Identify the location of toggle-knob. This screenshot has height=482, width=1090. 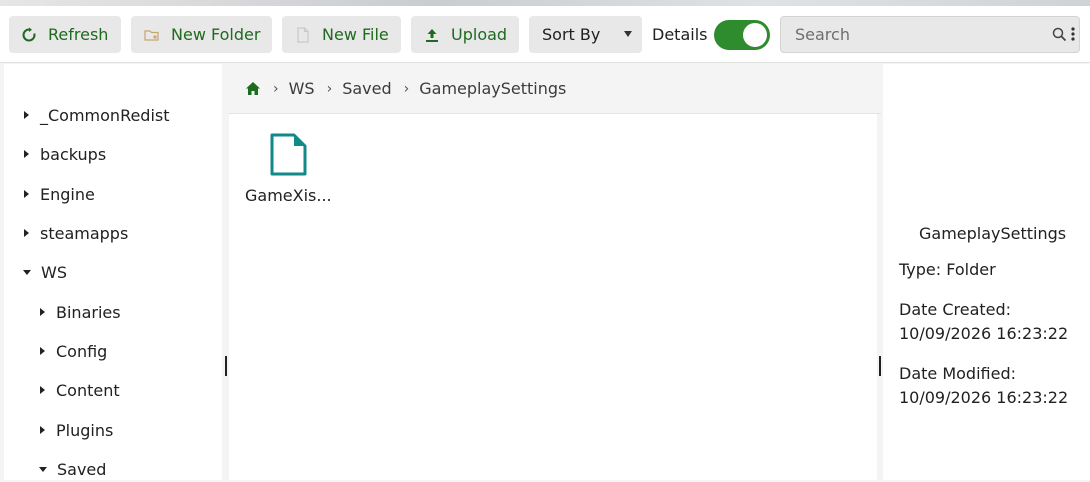
(755, 35).